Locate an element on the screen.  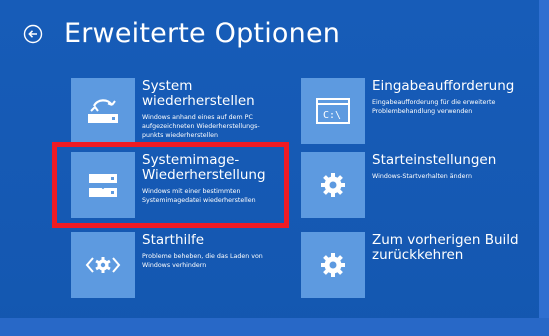
restore-icon is located at coordinates (103, 111).